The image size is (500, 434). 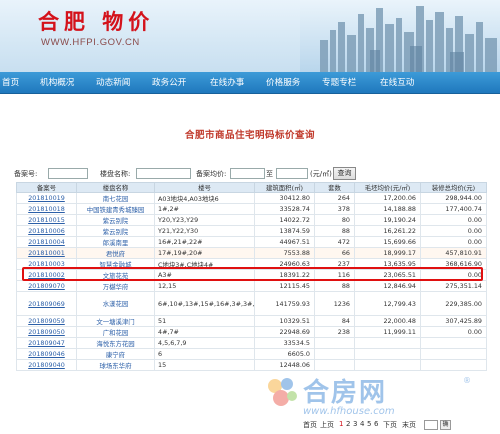 What do you see at coordinates (431, 425) in the screenshot?
I see `page-jump-input` at bounding box center [431, 425].